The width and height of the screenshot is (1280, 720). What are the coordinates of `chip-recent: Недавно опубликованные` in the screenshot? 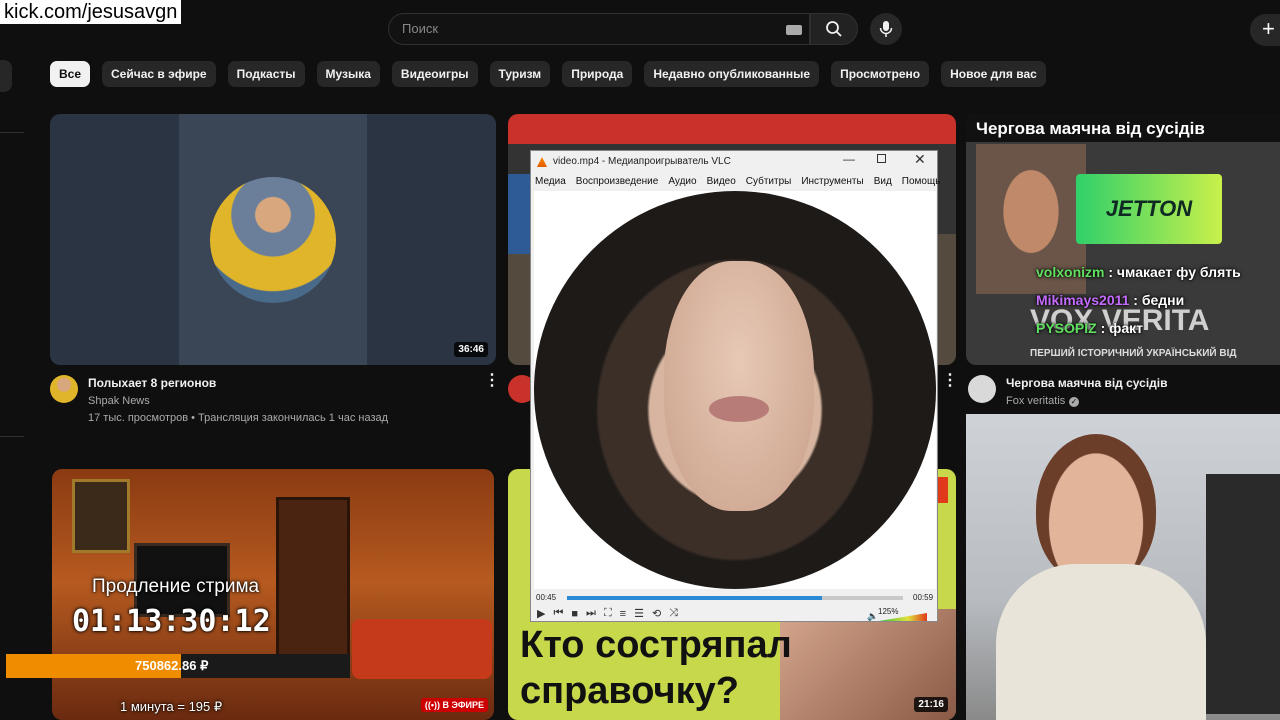 It's located at (732, 74).